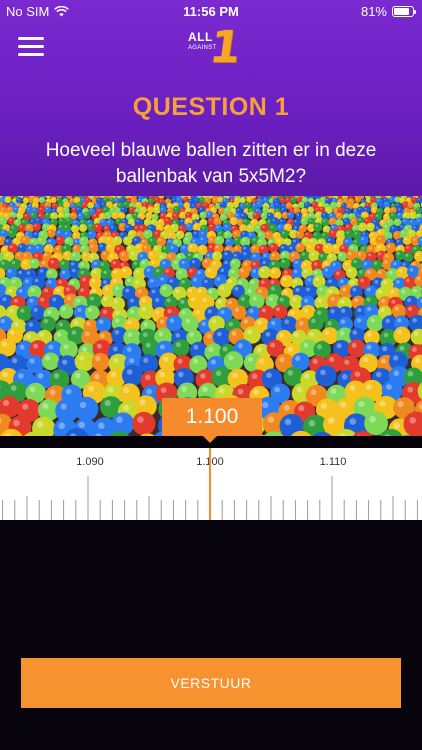 The width and height of the screenshot is (422, 750). Describe the element at coordinates (211, 484) in the screenshot. I see `number-ruler-slider: 1.090 1.100 1.110` at that location.